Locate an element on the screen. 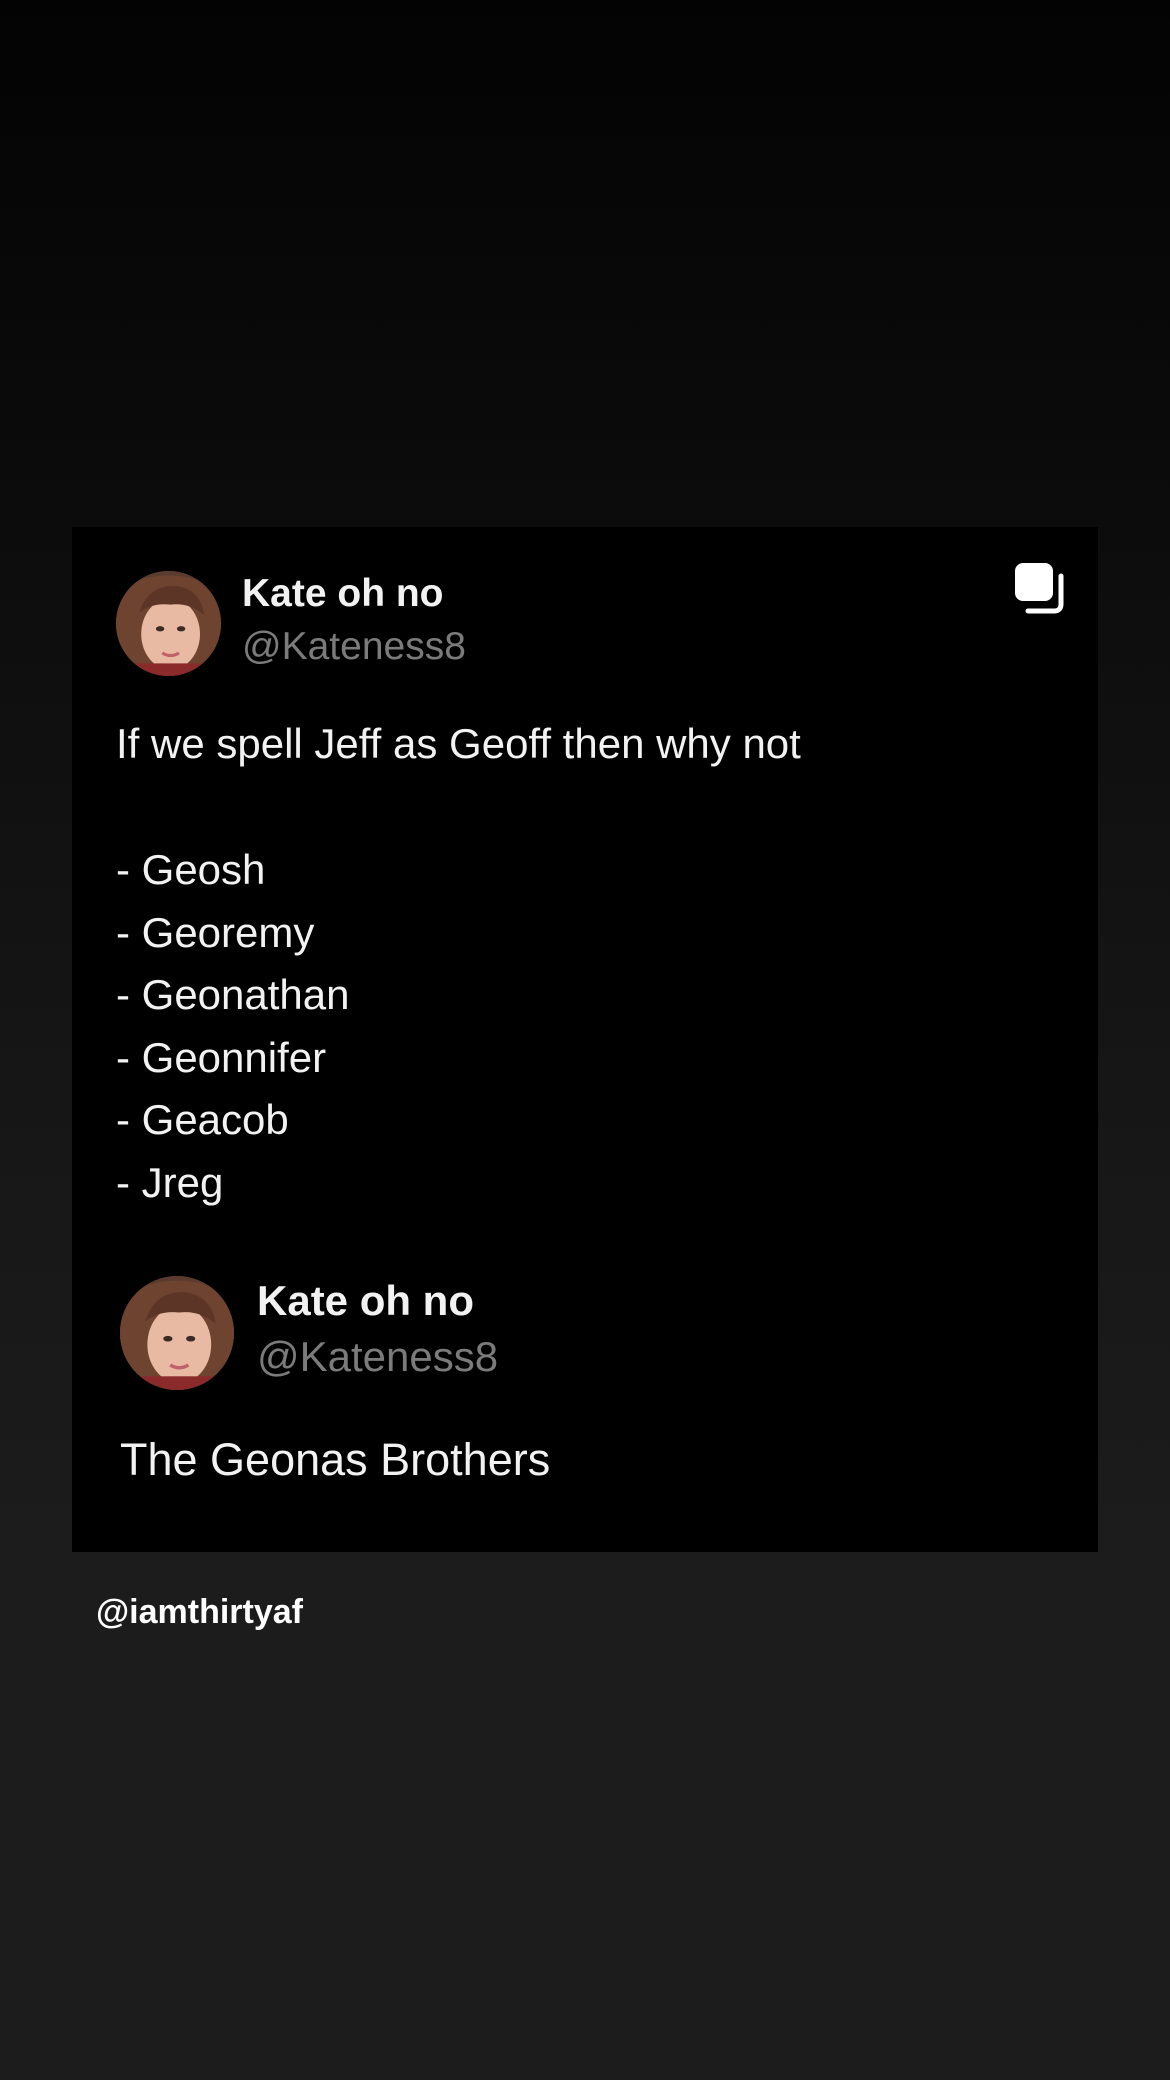  tweet-text: The Geonas Brothers is located at coordinates (335, 1459).